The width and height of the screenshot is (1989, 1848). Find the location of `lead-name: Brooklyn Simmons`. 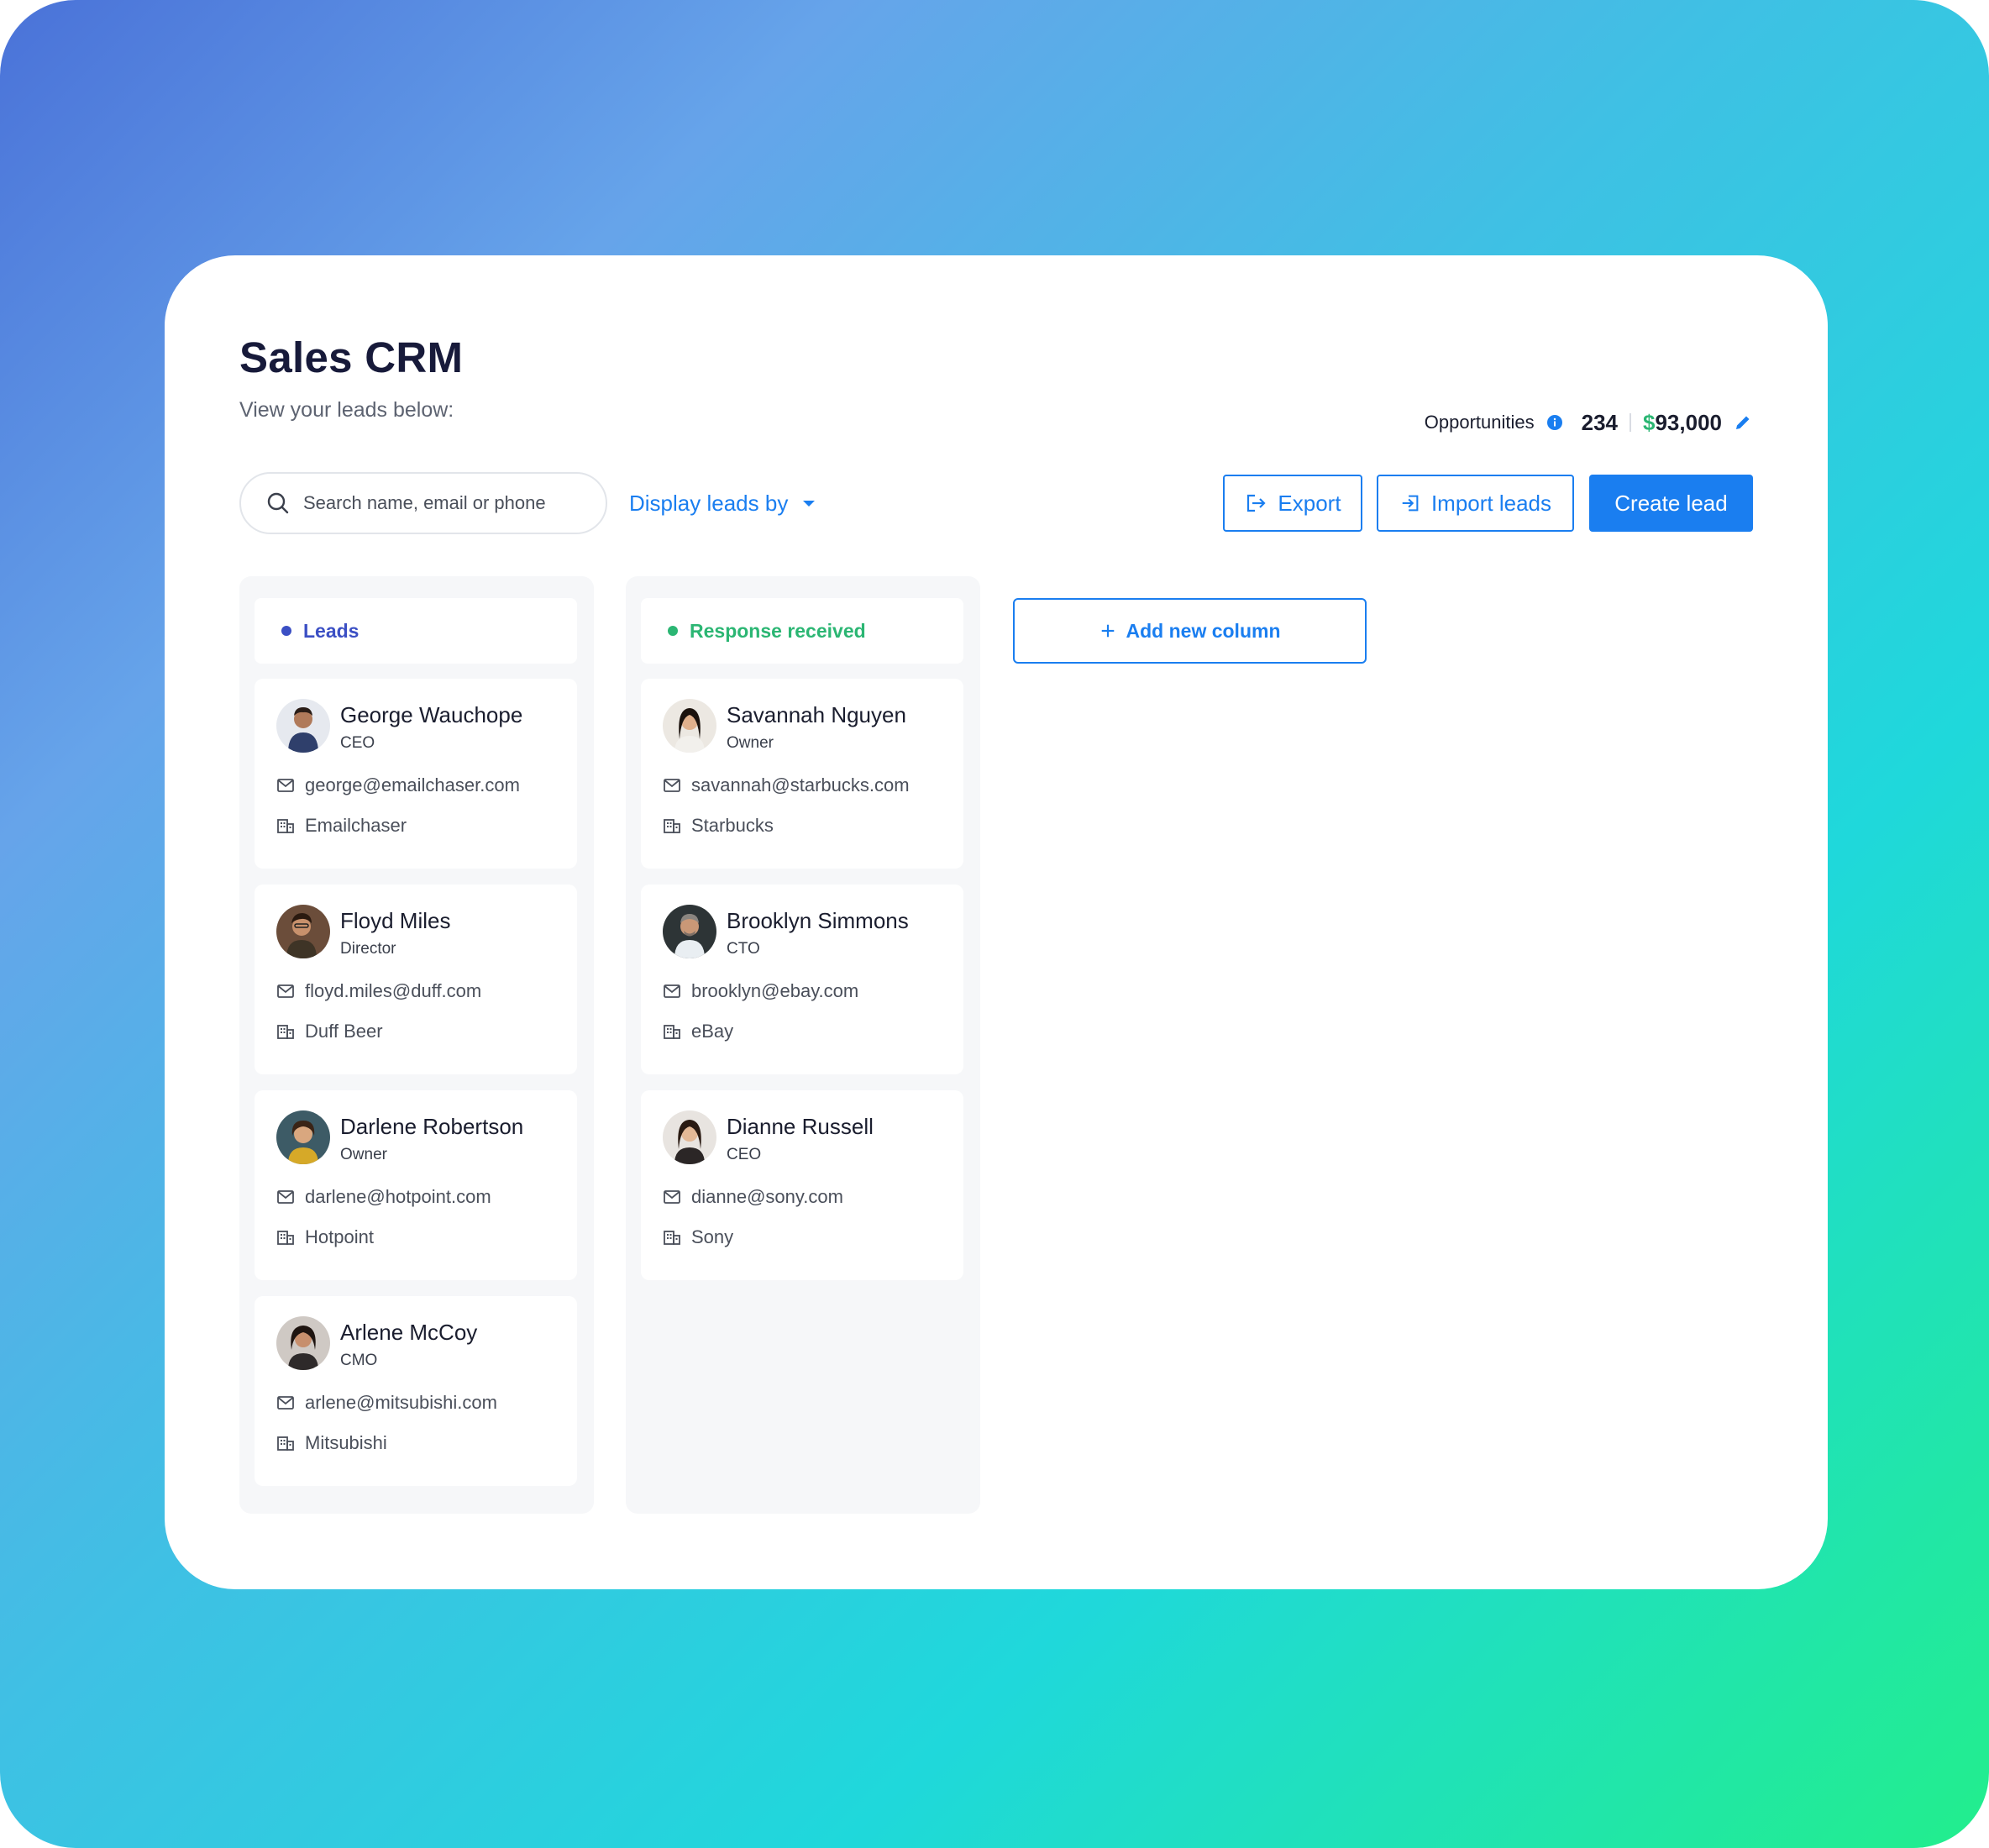

lead-name: Brooklyn Simmons is located at coordinates (818, 920).